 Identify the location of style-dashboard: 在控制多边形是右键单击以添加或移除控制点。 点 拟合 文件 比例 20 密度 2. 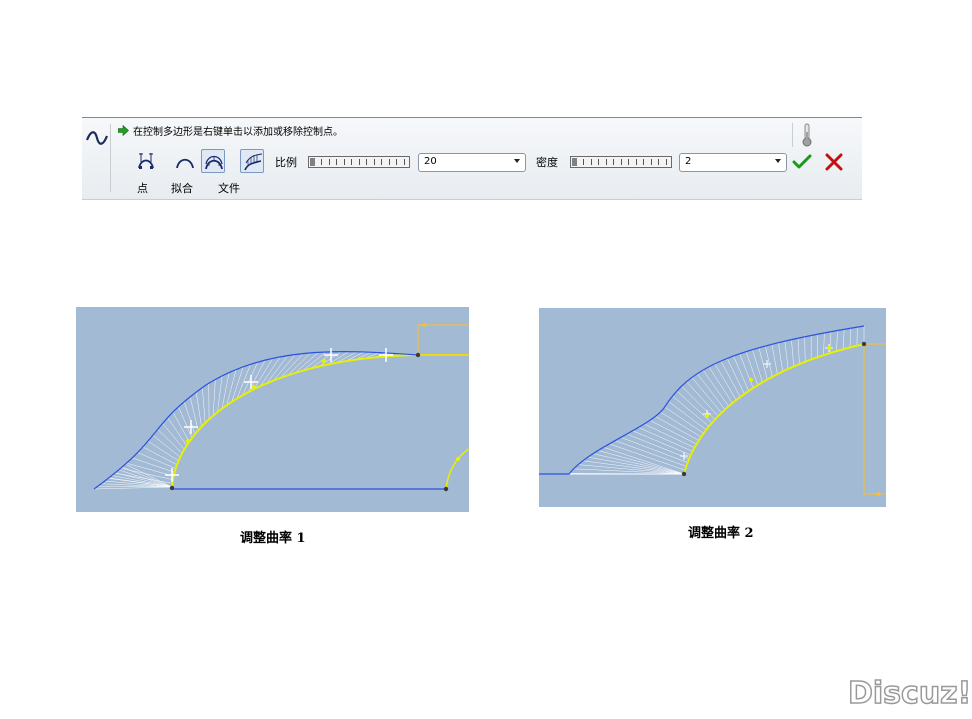
(472, 158).